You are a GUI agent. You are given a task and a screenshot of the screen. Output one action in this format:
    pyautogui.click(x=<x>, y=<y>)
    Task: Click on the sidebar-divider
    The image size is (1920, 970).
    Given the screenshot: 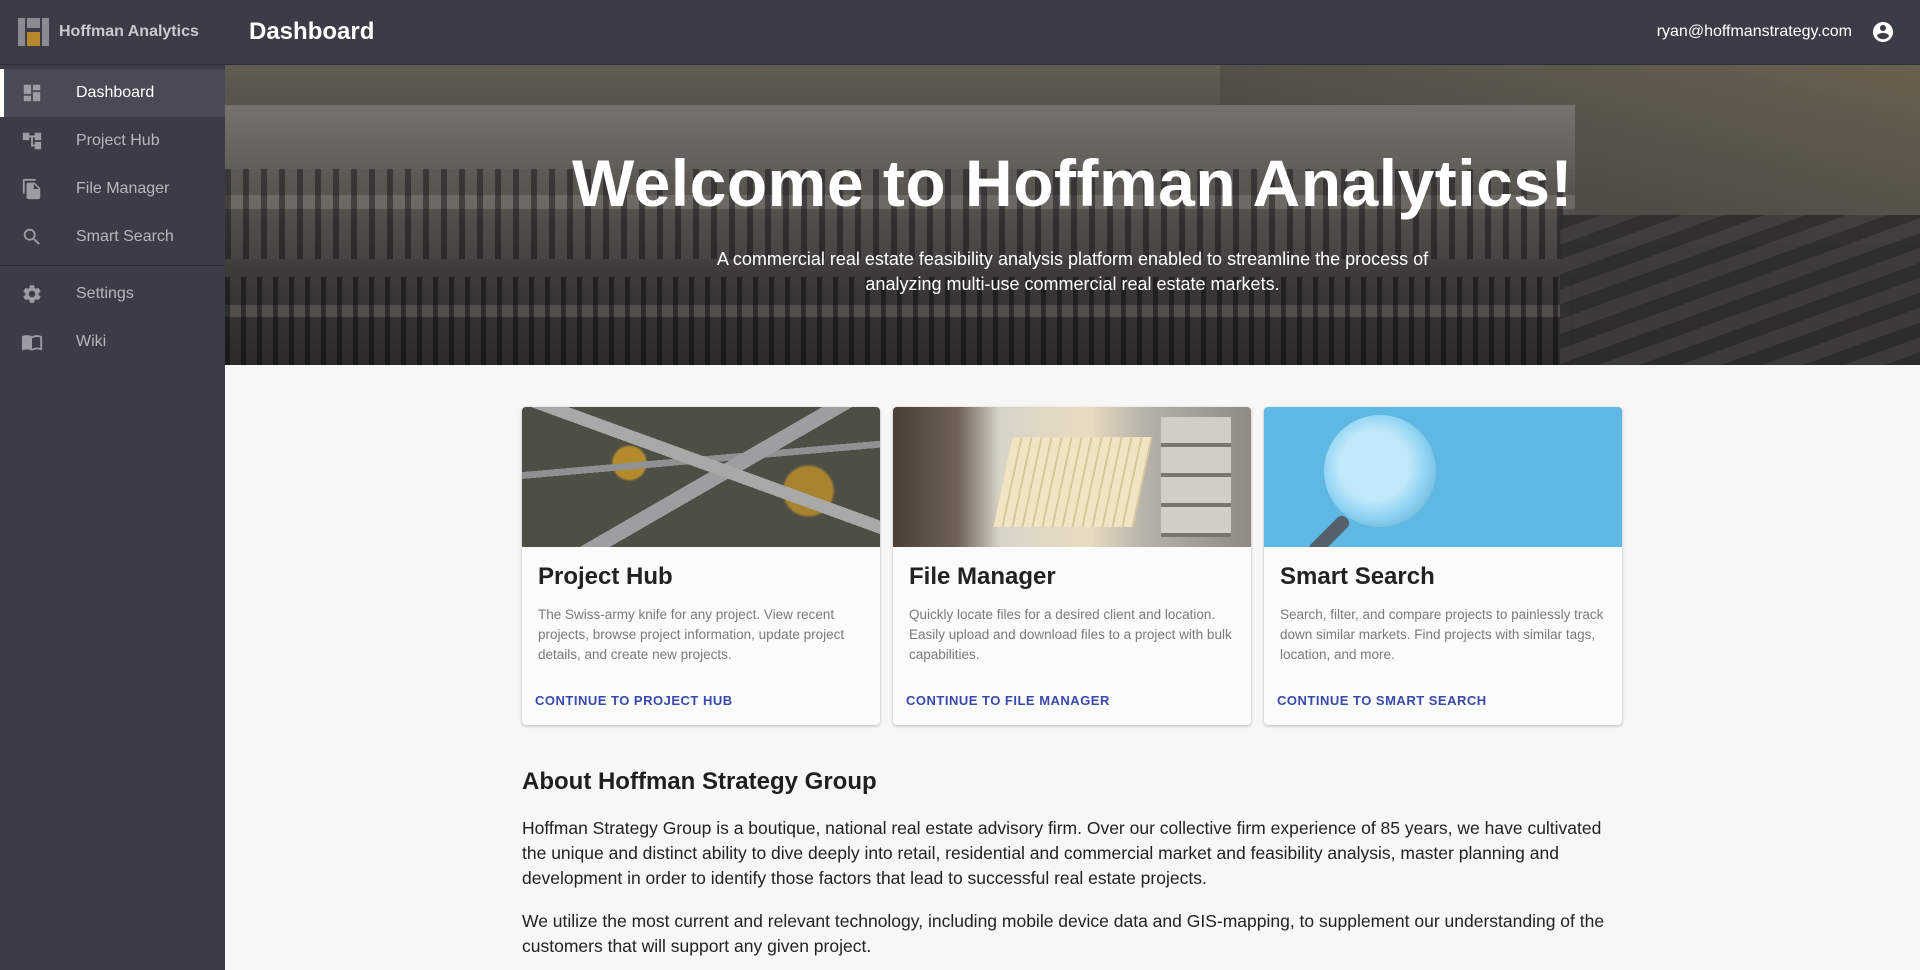 What is the action you would take?
    pyautogui.click(x=112, y=265)
    